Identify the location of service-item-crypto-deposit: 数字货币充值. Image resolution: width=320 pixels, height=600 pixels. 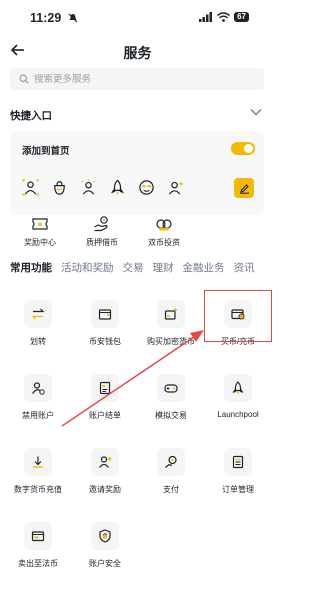
(38, 471).